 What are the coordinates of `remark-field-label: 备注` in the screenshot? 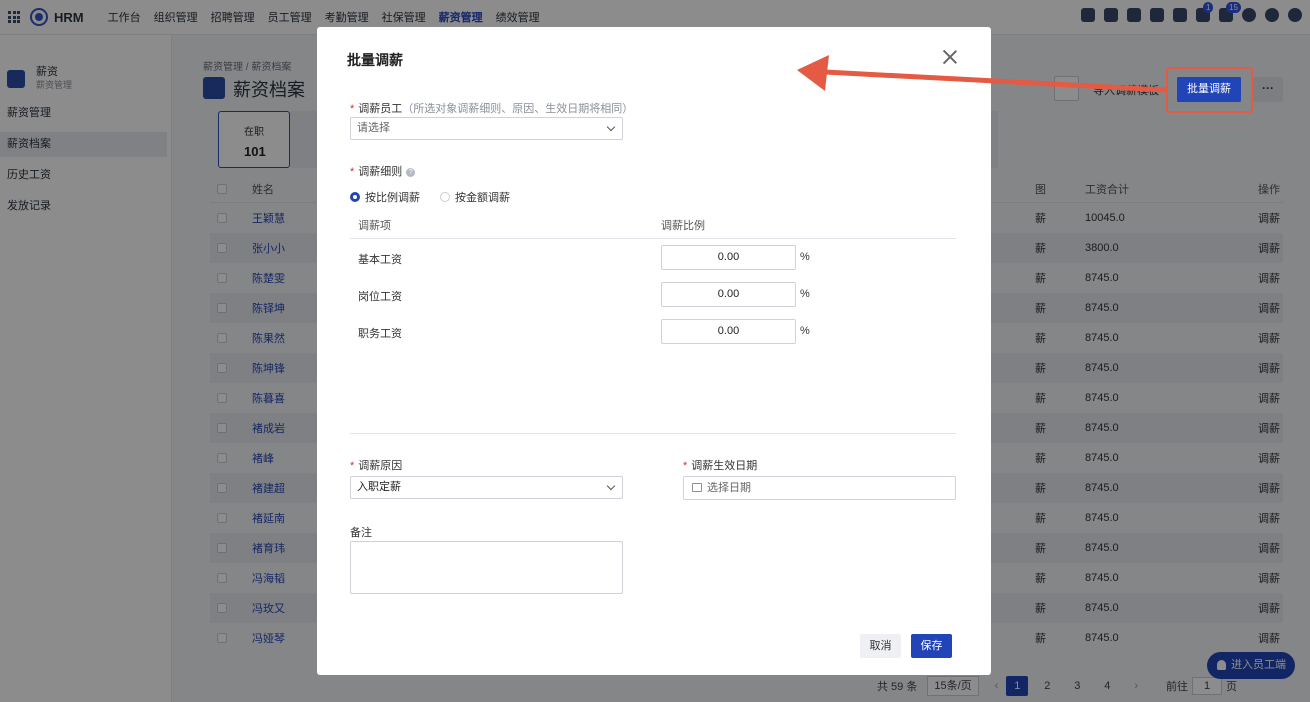 It's located at (361, 533).